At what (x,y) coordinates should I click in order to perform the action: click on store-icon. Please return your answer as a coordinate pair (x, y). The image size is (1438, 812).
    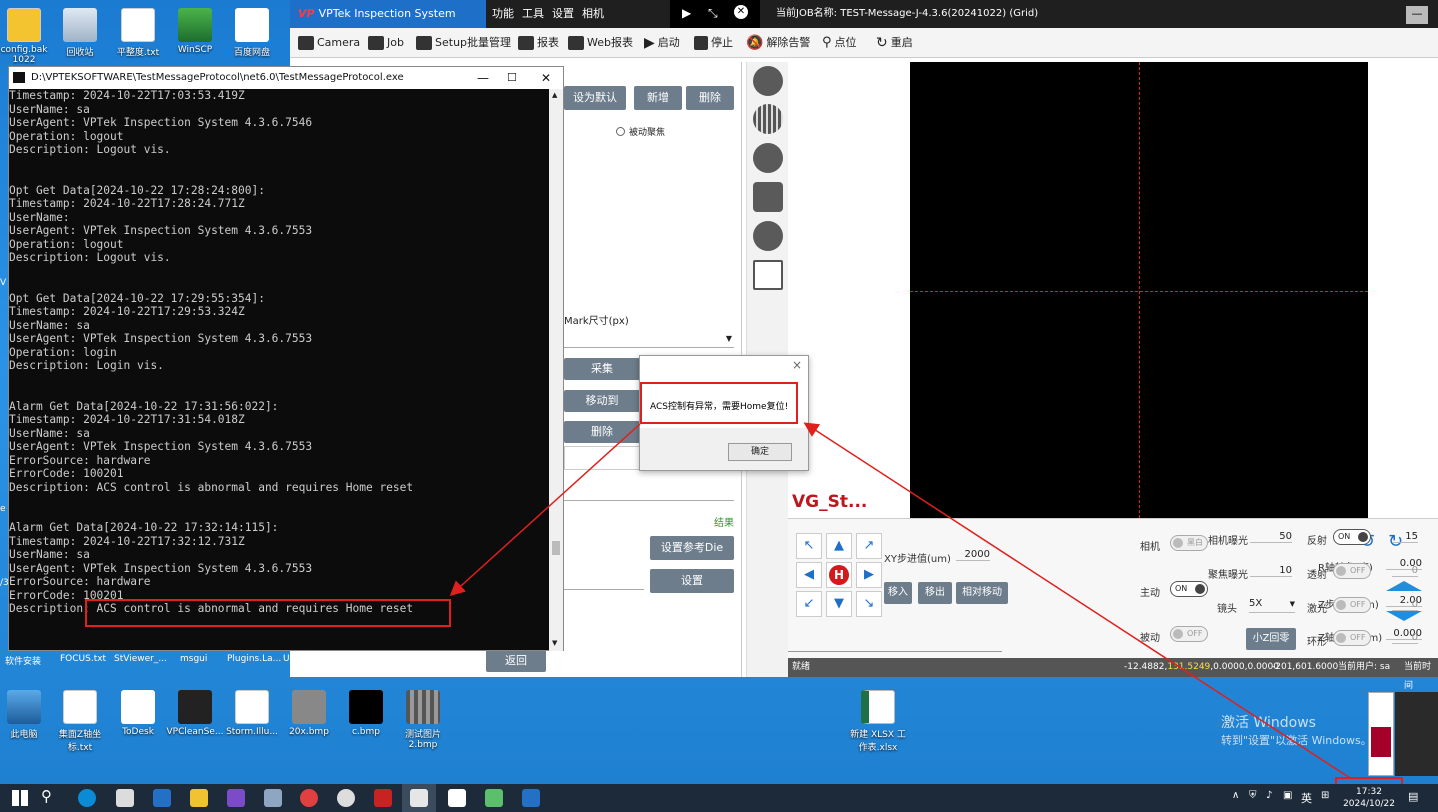
    Looking at the image, I should click on (125, 798).